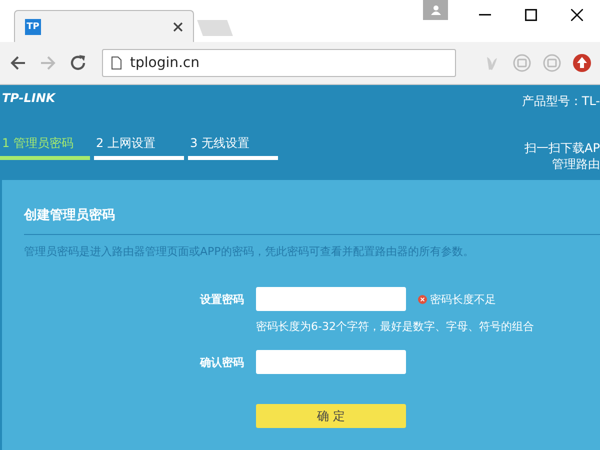 The image size is (600, 450). I want to click on url-text: tplogin.cn, so click(165, 63).